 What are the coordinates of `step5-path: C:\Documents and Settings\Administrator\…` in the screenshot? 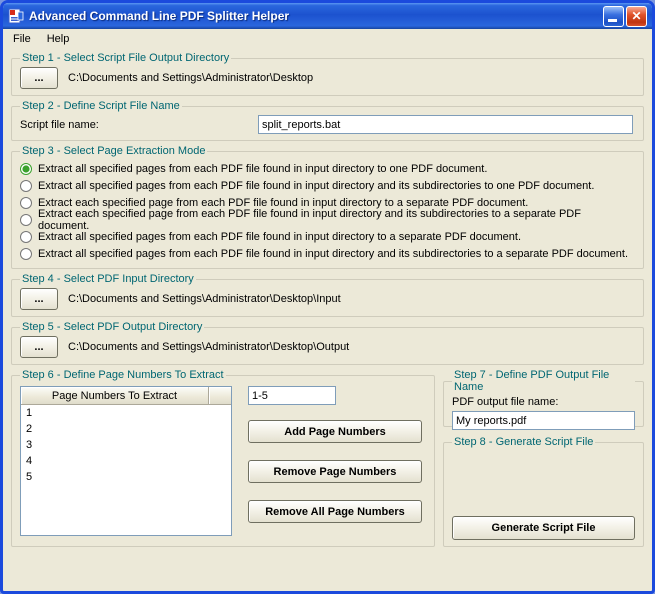 It's located at (209, 347).